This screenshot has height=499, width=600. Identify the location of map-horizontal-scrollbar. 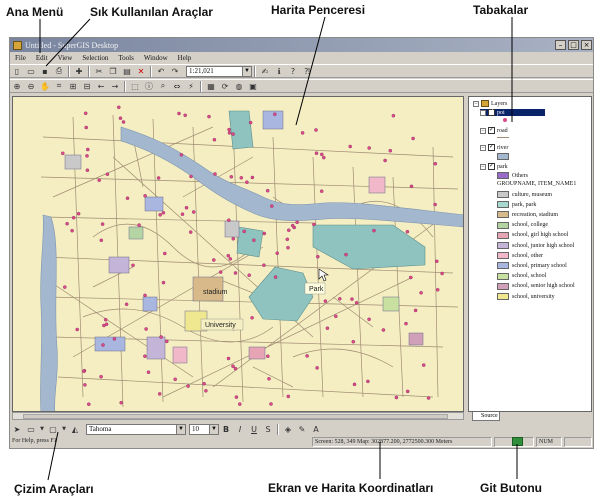
(238, 416).